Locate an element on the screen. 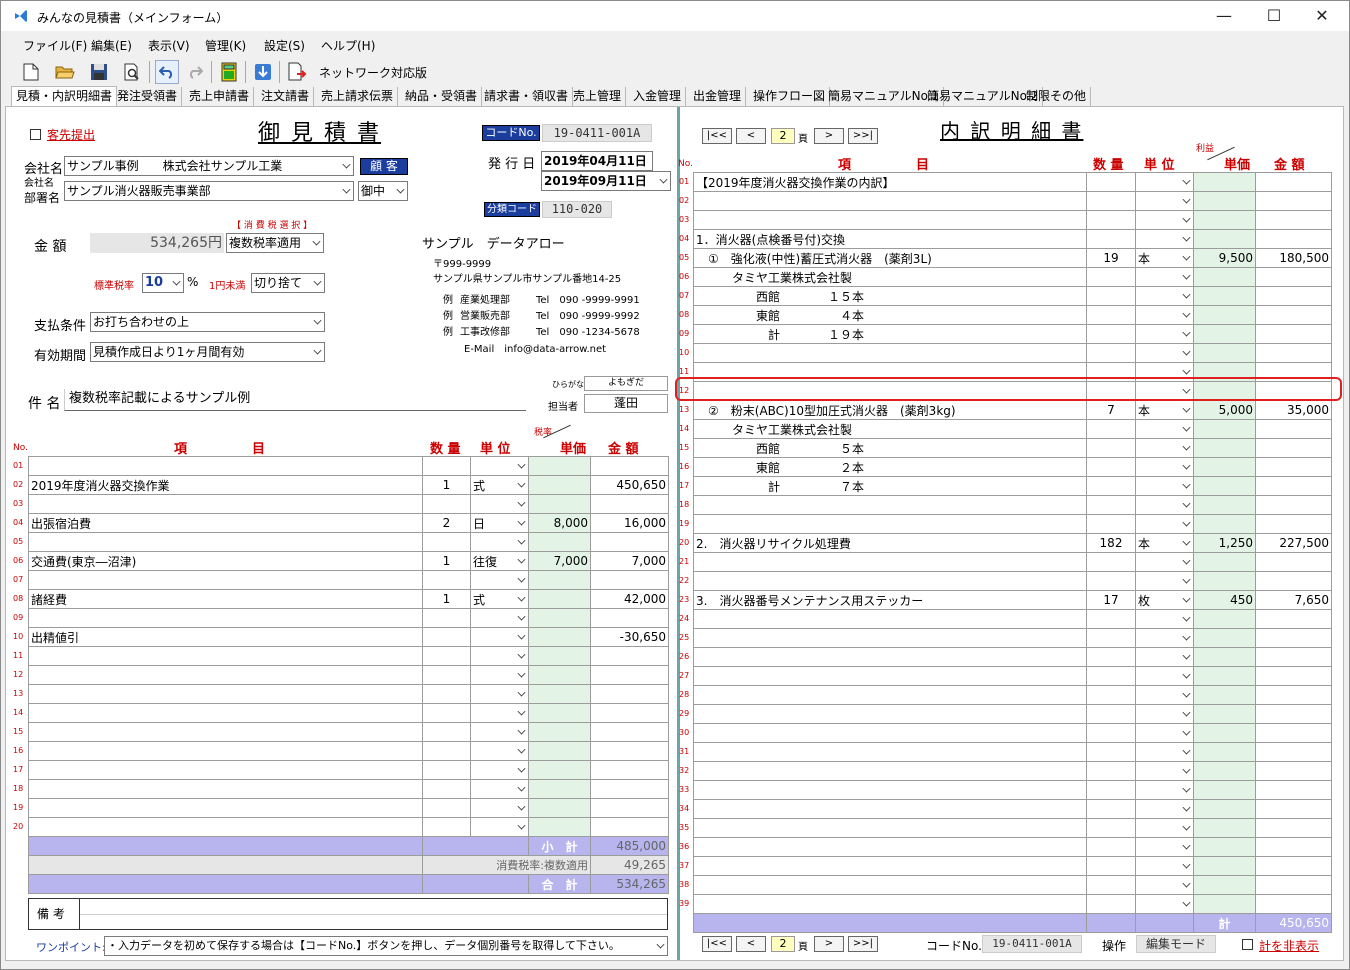 The height and width of the screenshot is (970, 1350). pay-select: お打ち合わせの上 is located at coordinates (207, 322).